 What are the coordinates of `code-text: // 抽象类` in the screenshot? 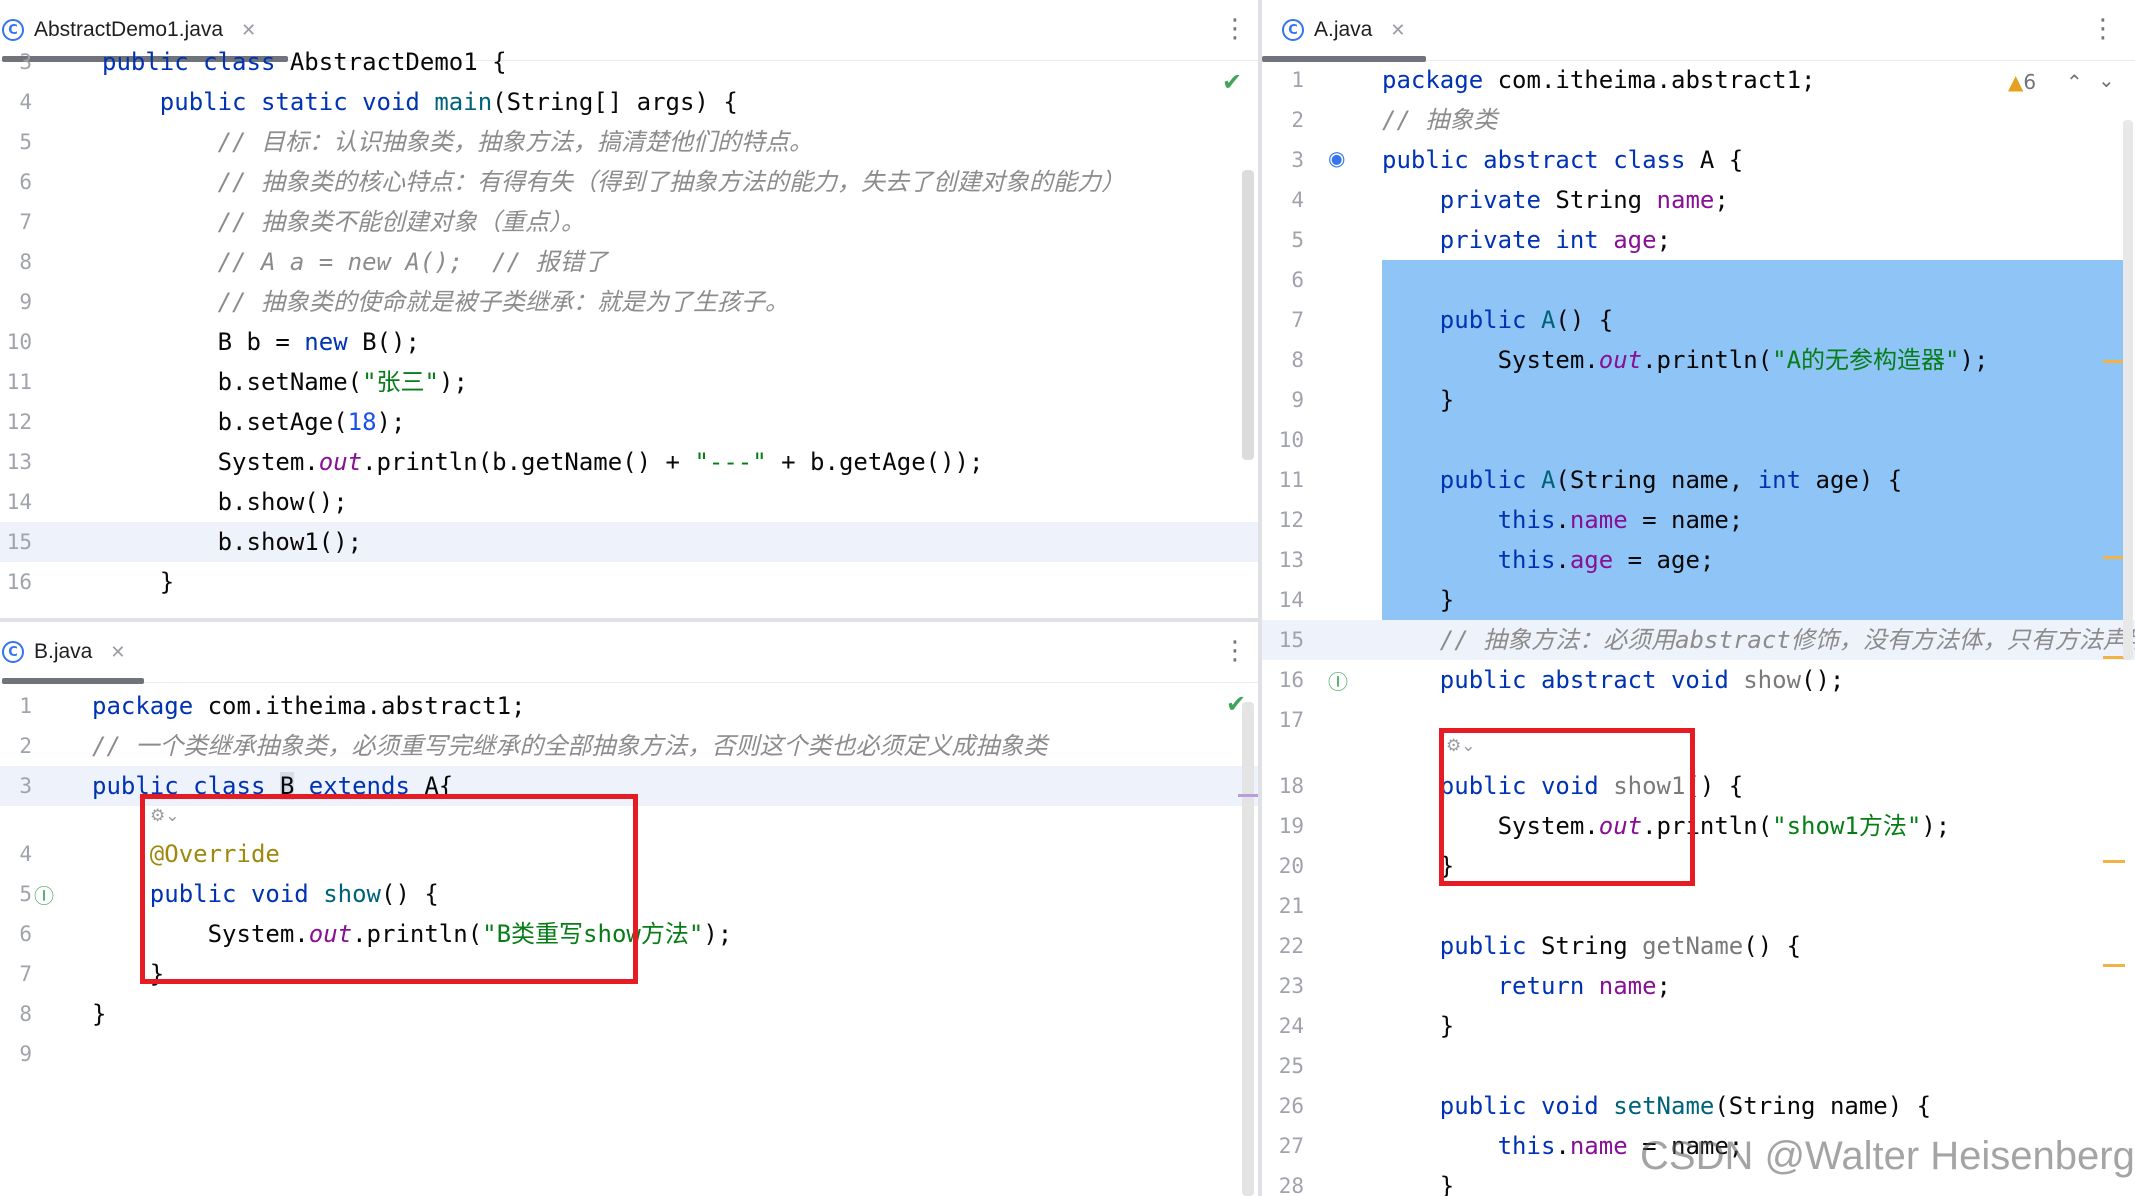 It's located at (1439, 120).